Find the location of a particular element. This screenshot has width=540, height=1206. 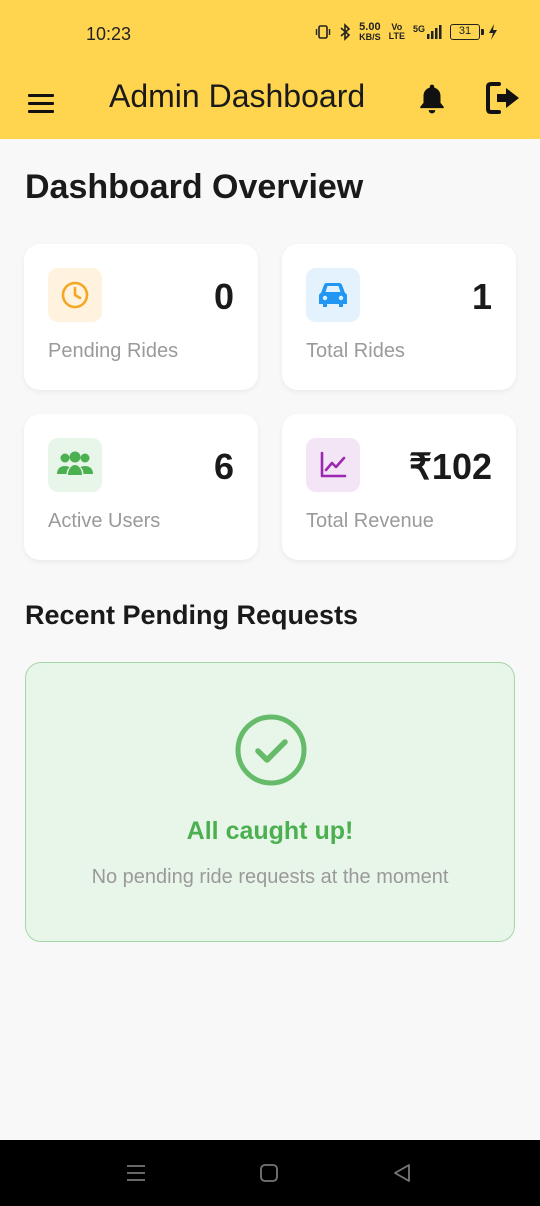

active-users-label: Active Users is located at coordinates (104, 521).